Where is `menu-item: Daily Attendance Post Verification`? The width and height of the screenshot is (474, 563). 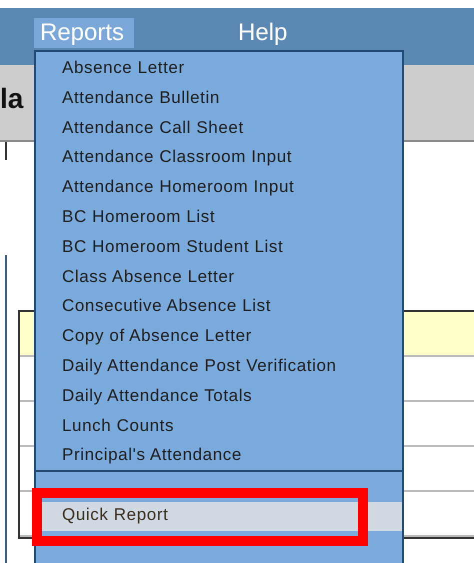 menu-item: Daily Attendance Post Verification is located at coordinates (199, 365).